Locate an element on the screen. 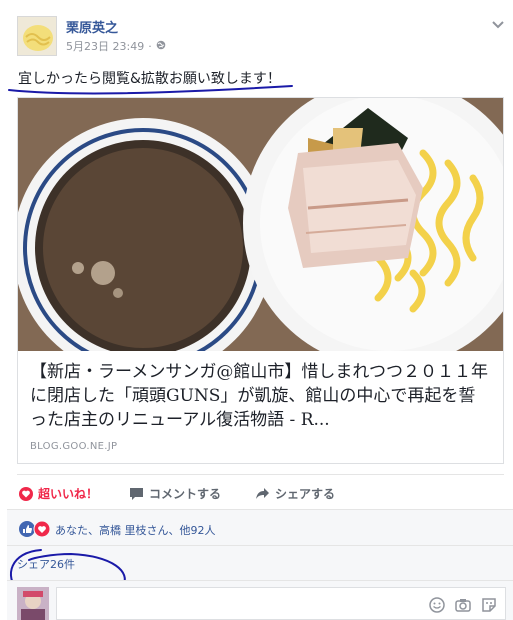  pen-underline-annotation is located at coordinates (150, 90).